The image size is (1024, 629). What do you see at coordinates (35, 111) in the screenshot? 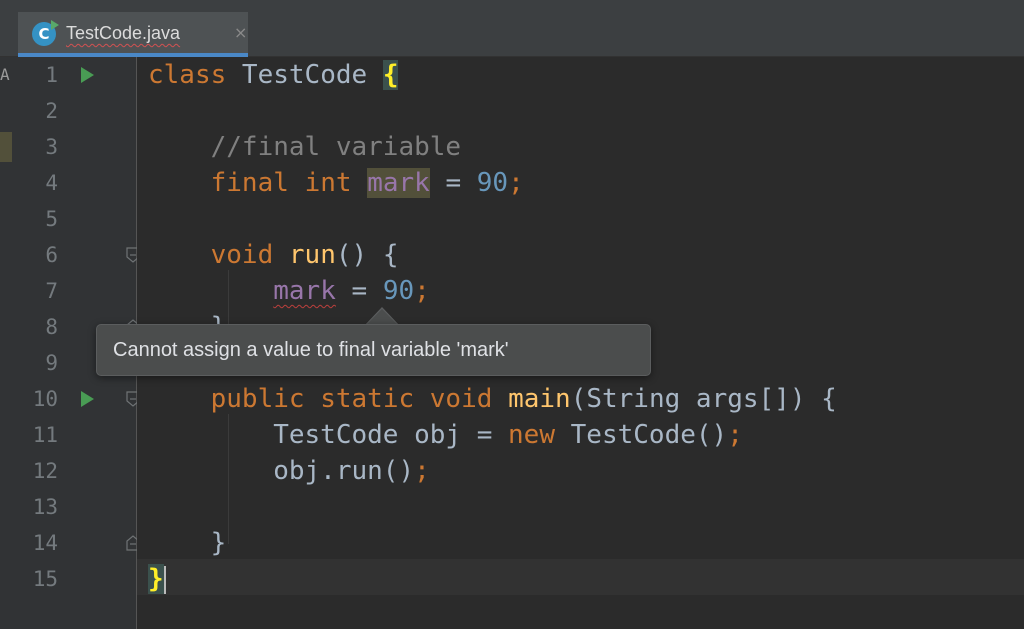
I see `line-number: 2` at bounding box center [35, 111].